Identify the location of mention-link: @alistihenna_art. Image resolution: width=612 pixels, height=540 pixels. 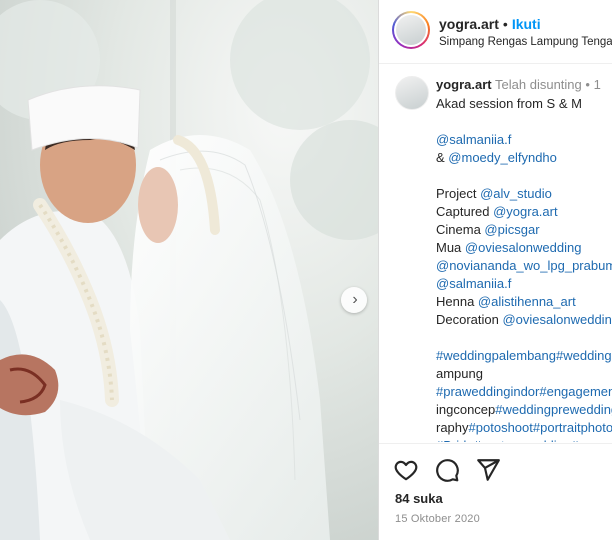
(527, 301).